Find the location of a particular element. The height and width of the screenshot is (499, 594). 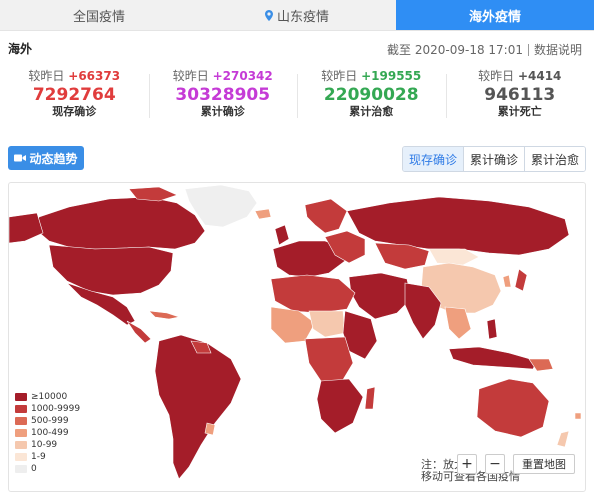

legend-item: 10-99 is located at coordinates (47, 445).